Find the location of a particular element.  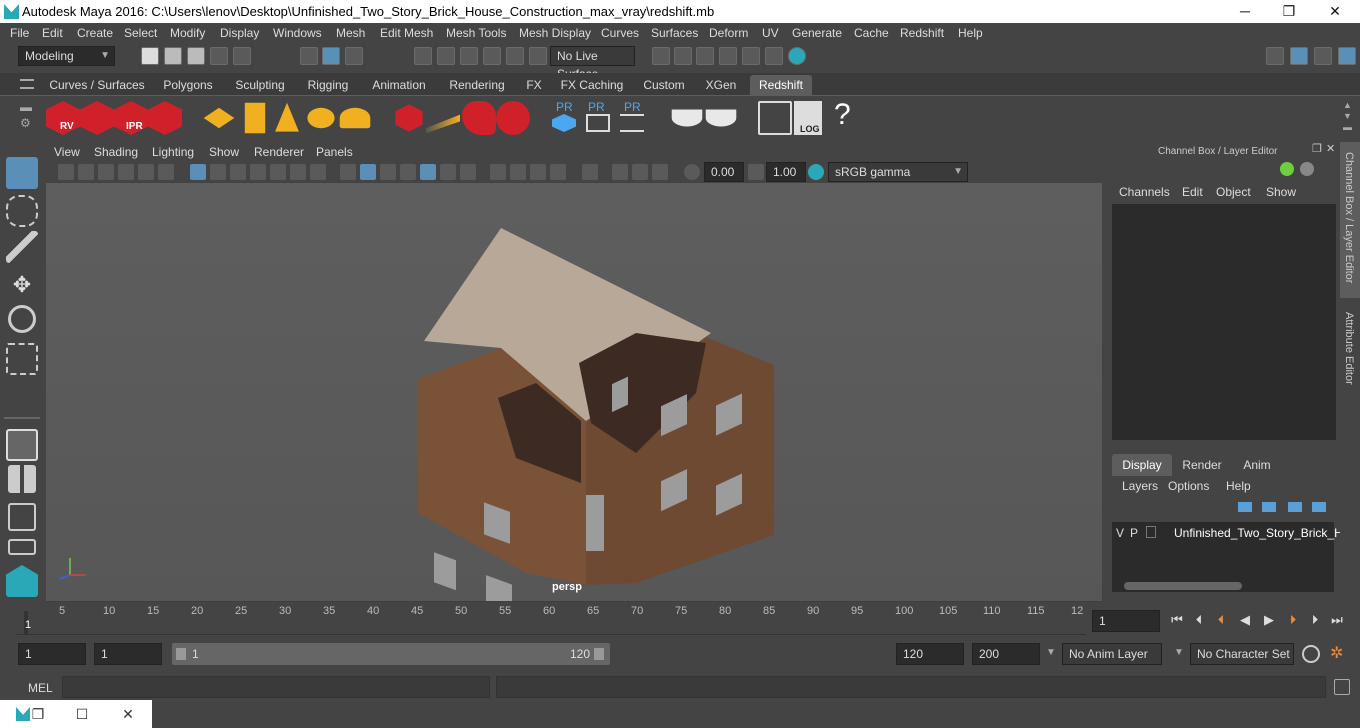

proxy-swap-icon is located at coordinates (632, 123).